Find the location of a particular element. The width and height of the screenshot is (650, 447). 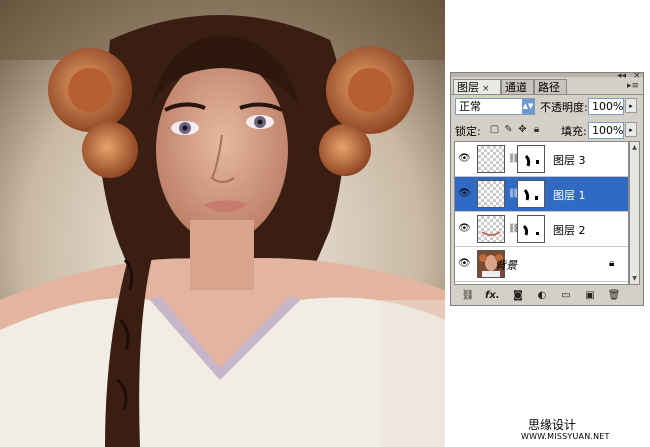

tab-channels: 通道 is located at coordinates (517, 86).